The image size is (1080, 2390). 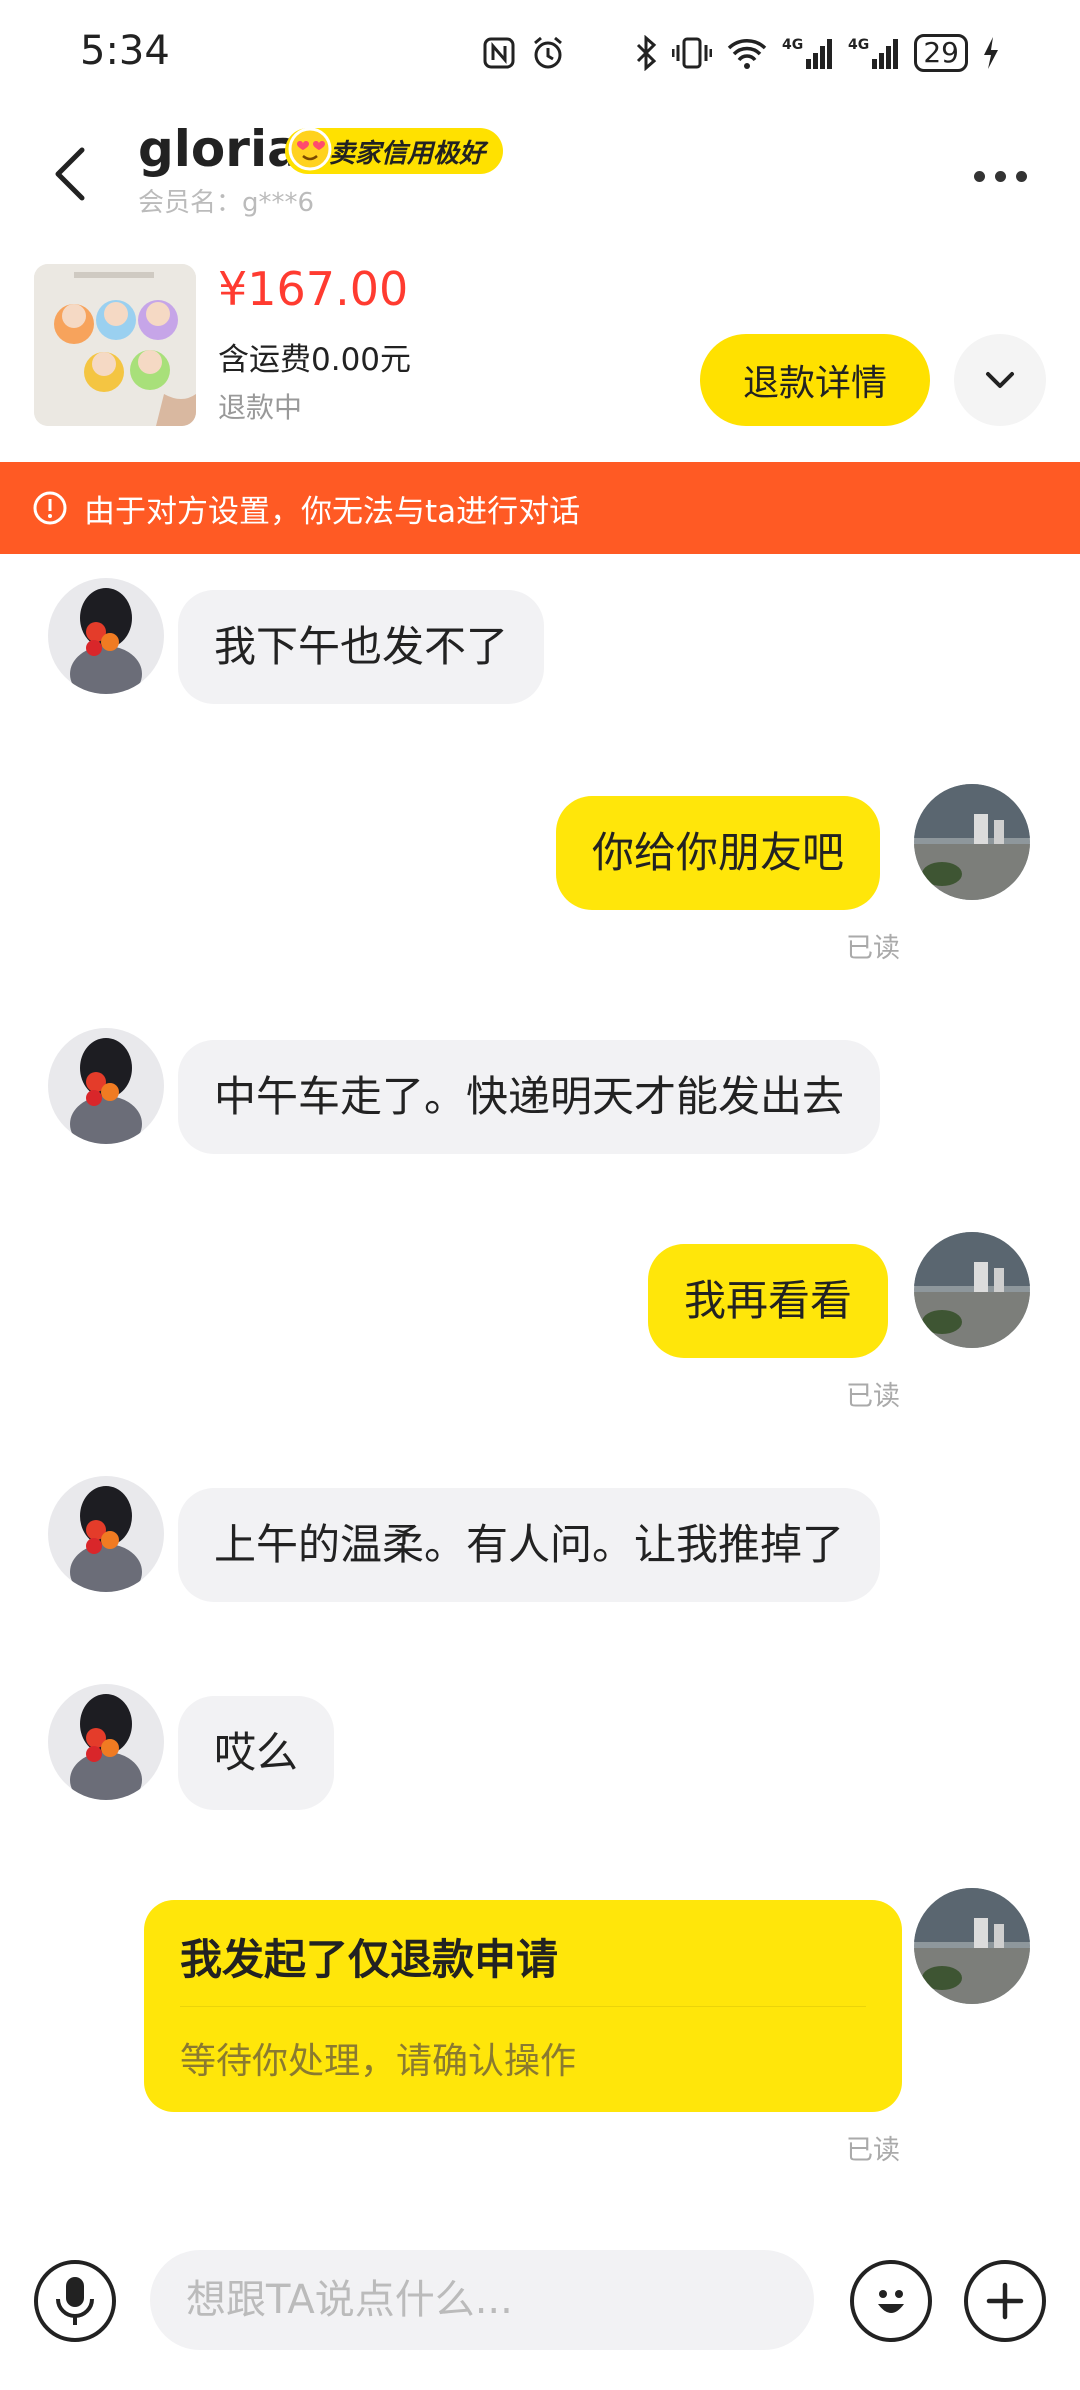 I want to click on refund-request-card: 我发起了仅退款申请 等待你处理，请确认操作, so click(x=523, y=2006).